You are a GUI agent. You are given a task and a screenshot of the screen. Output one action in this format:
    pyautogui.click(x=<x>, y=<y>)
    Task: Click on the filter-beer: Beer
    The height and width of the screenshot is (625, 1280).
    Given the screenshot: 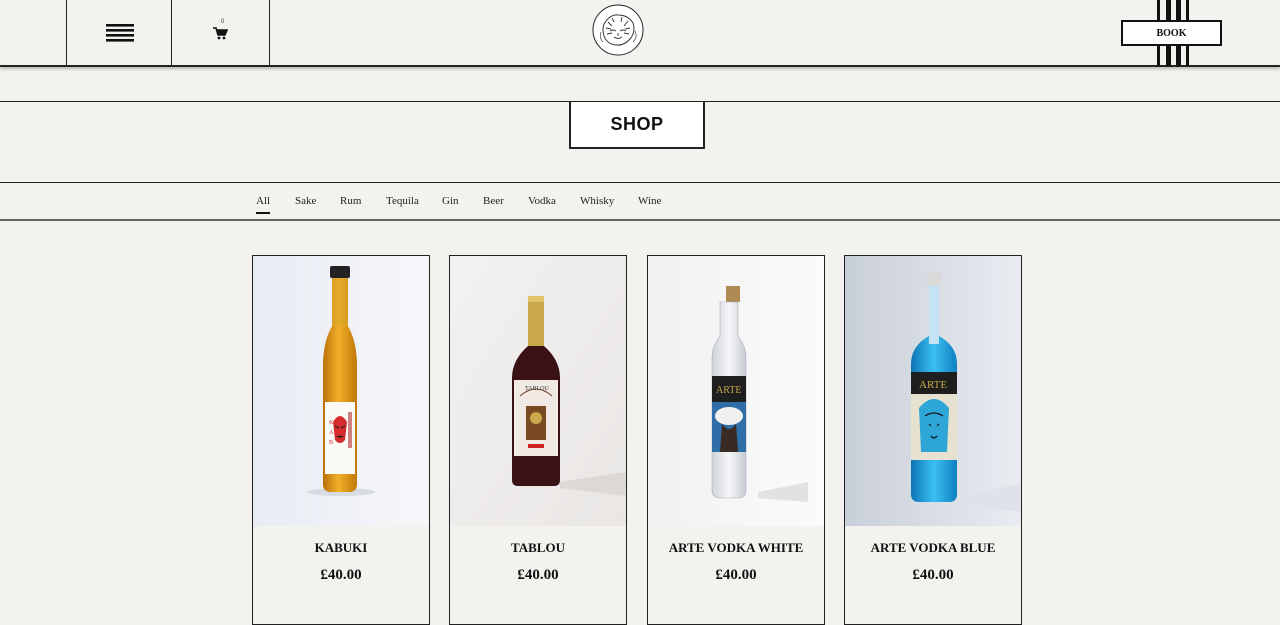 What is the action you would take?
    pyautogui.click(x=493, y=201)
    